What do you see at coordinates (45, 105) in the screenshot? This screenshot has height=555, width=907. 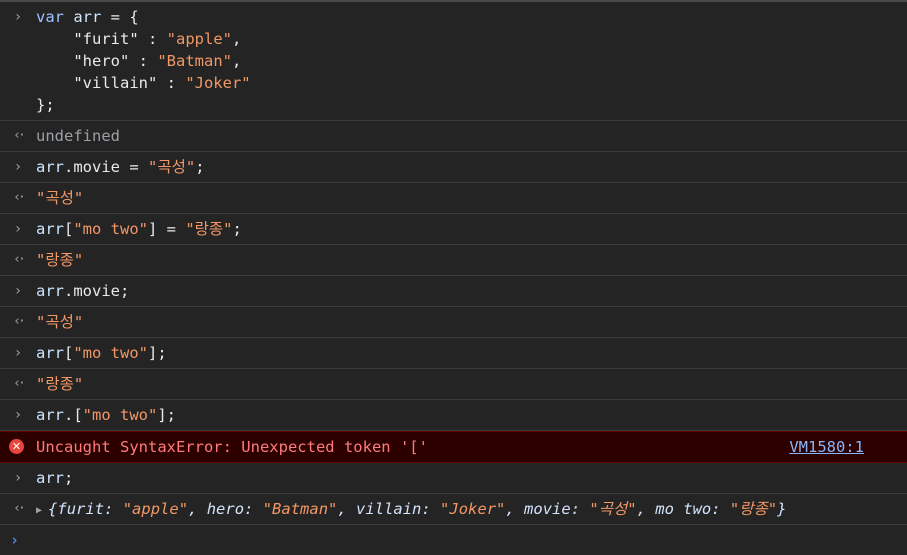 I see `code-token: };` at bounding box center [45, 105].